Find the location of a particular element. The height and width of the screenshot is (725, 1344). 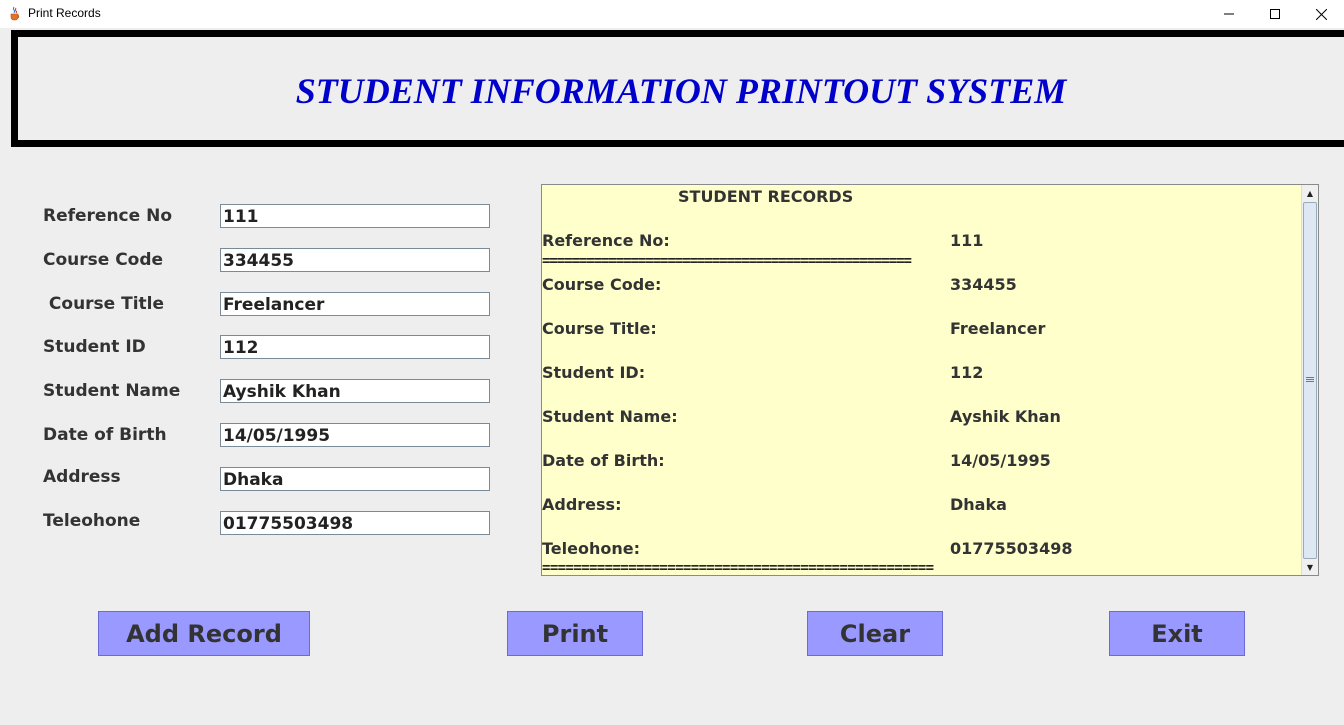

maximize-button is located at coordinates (1275, 14).